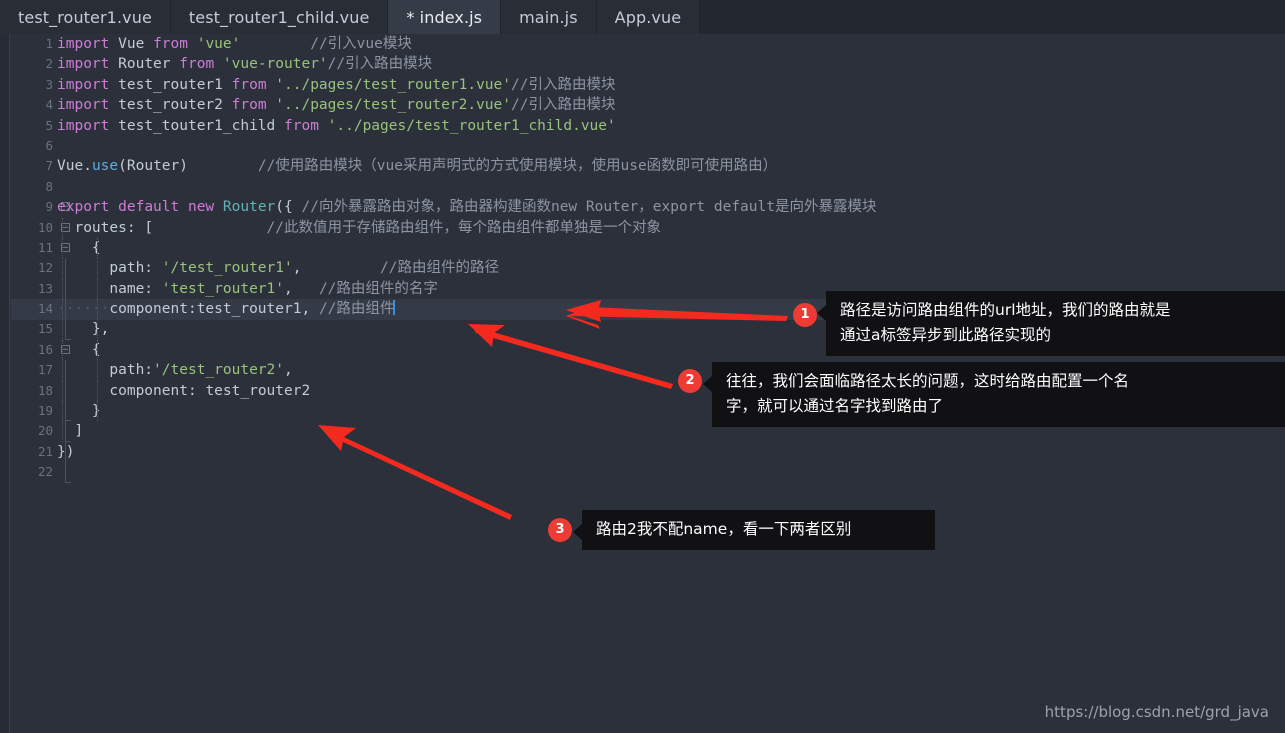 Image resolution: width=1285 pixels, height=733 pixels. What do you see at coordinates (928, 381) in the screenshot?
I see `callout-text-line-1: 往往，我们会面临路径太长的问题，这时给路由配置一个名` at bounding box center [928, 381].